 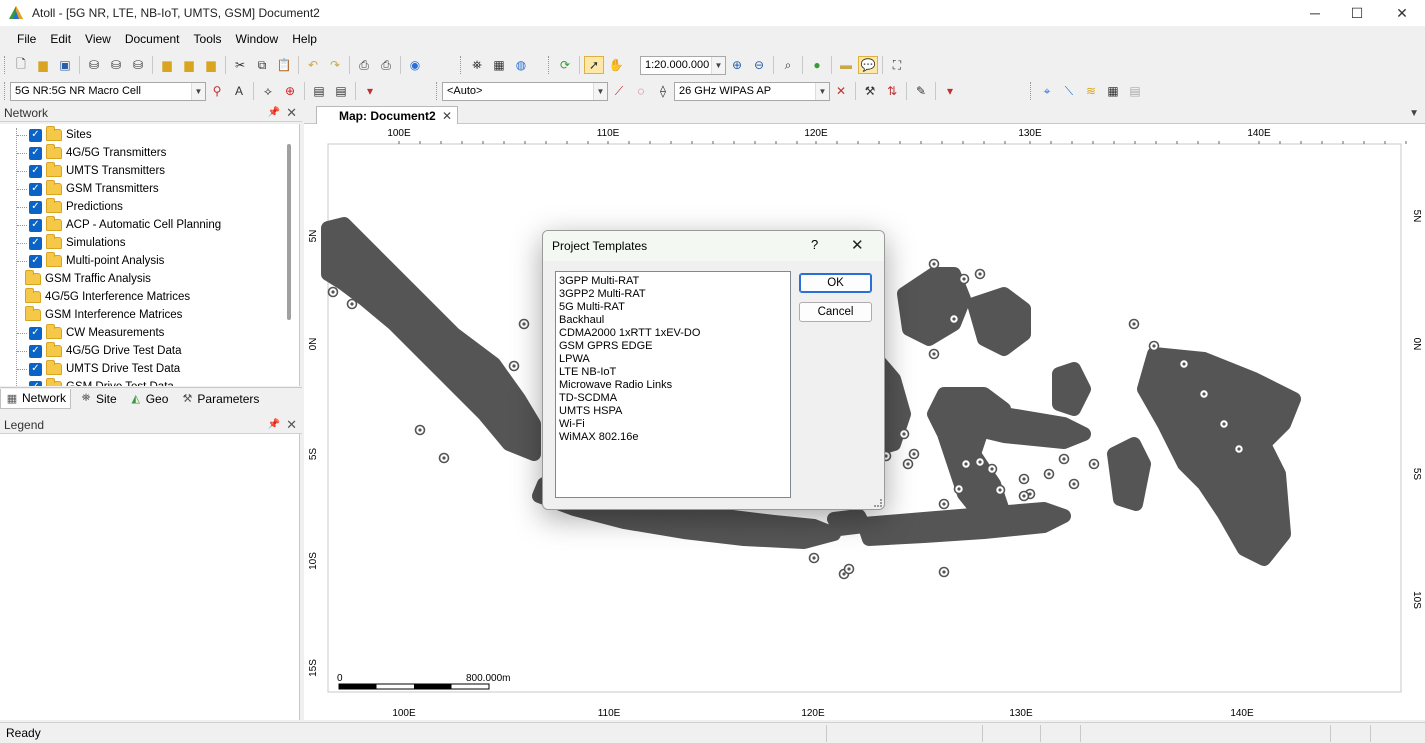 What do you see at coordinates (304, 39) in the screenshot?
I see `menu-help: Help` at bounding box center [304, 39].